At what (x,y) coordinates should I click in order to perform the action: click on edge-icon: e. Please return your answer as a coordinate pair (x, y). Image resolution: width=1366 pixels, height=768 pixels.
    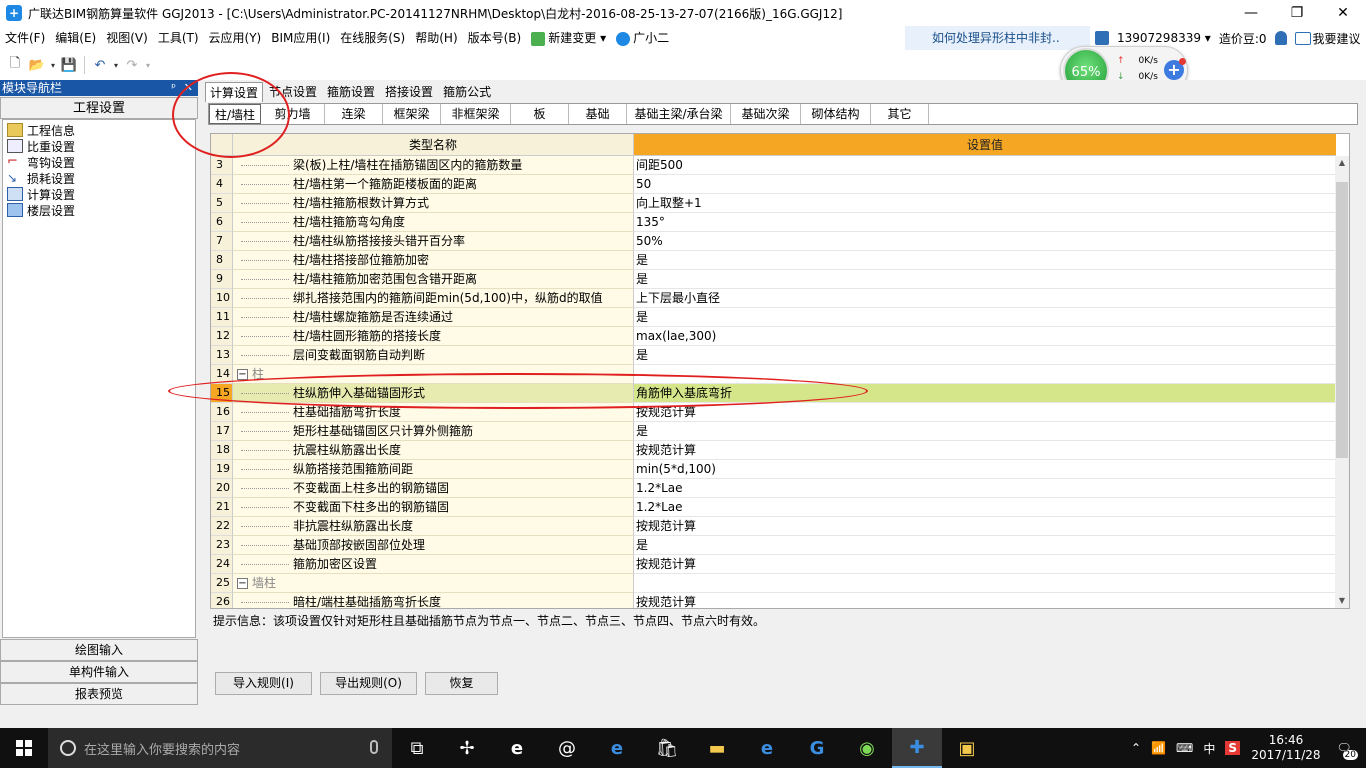
    Looking at the image, I should click on (617, 748).